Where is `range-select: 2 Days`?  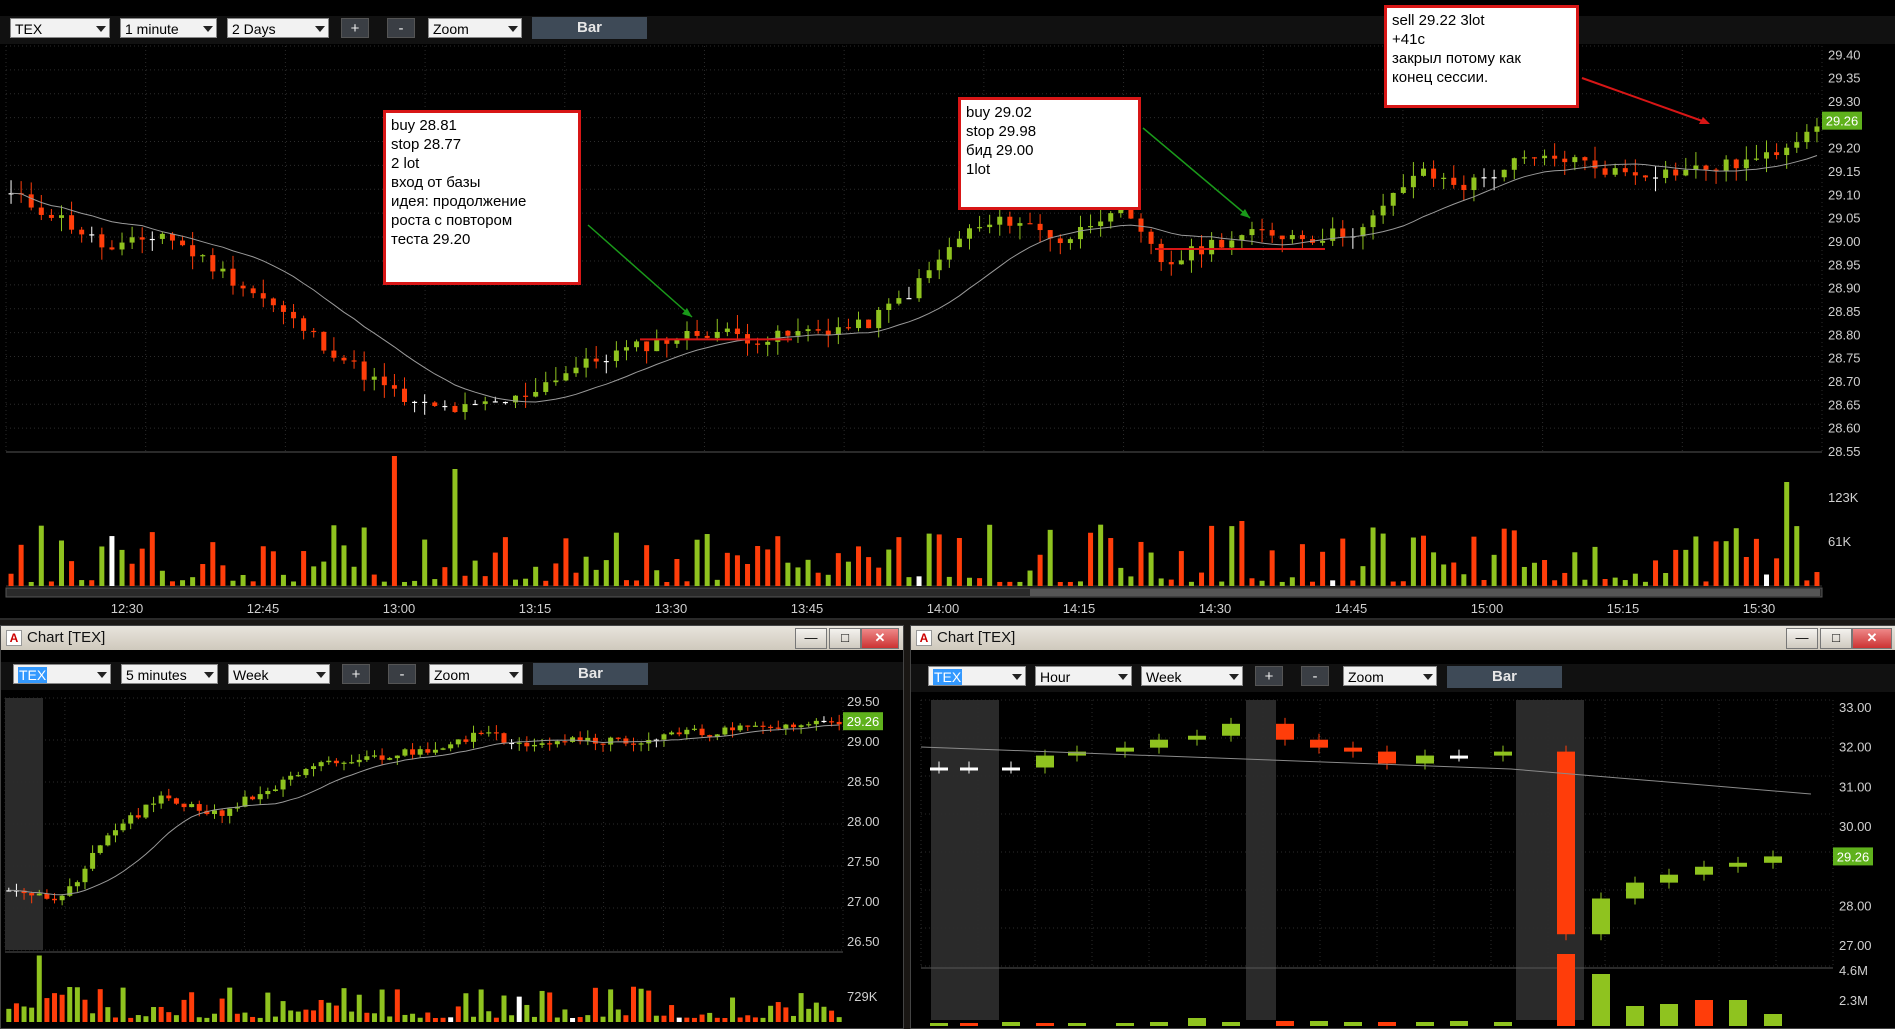
range-select: 2 Days is located at coordinates (278, 28).